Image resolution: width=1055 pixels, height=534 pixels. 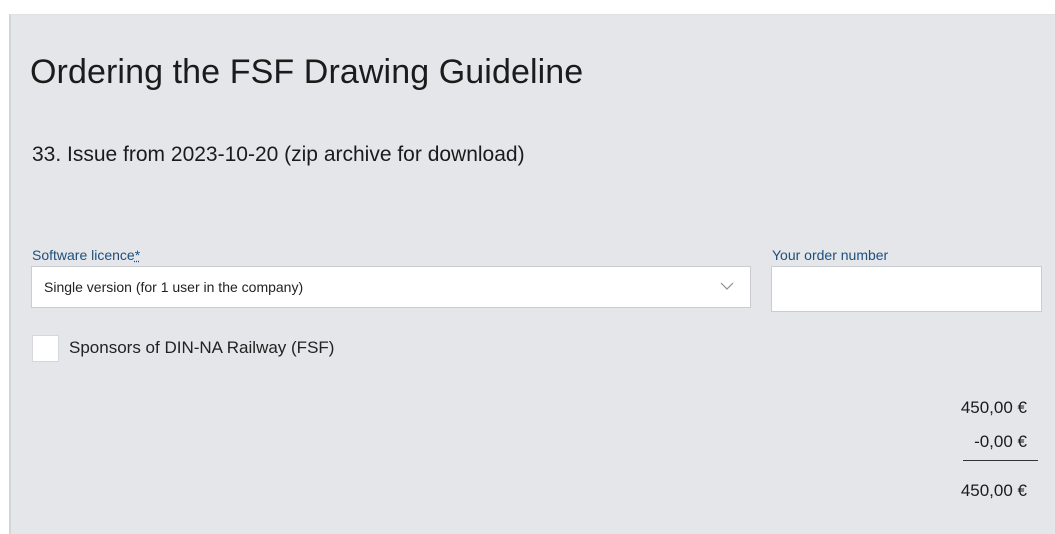 What do you see at coordinates (830, 255) in the screenshot?
I see `order-number-label: Your order number` at bounding box center [830, 255].